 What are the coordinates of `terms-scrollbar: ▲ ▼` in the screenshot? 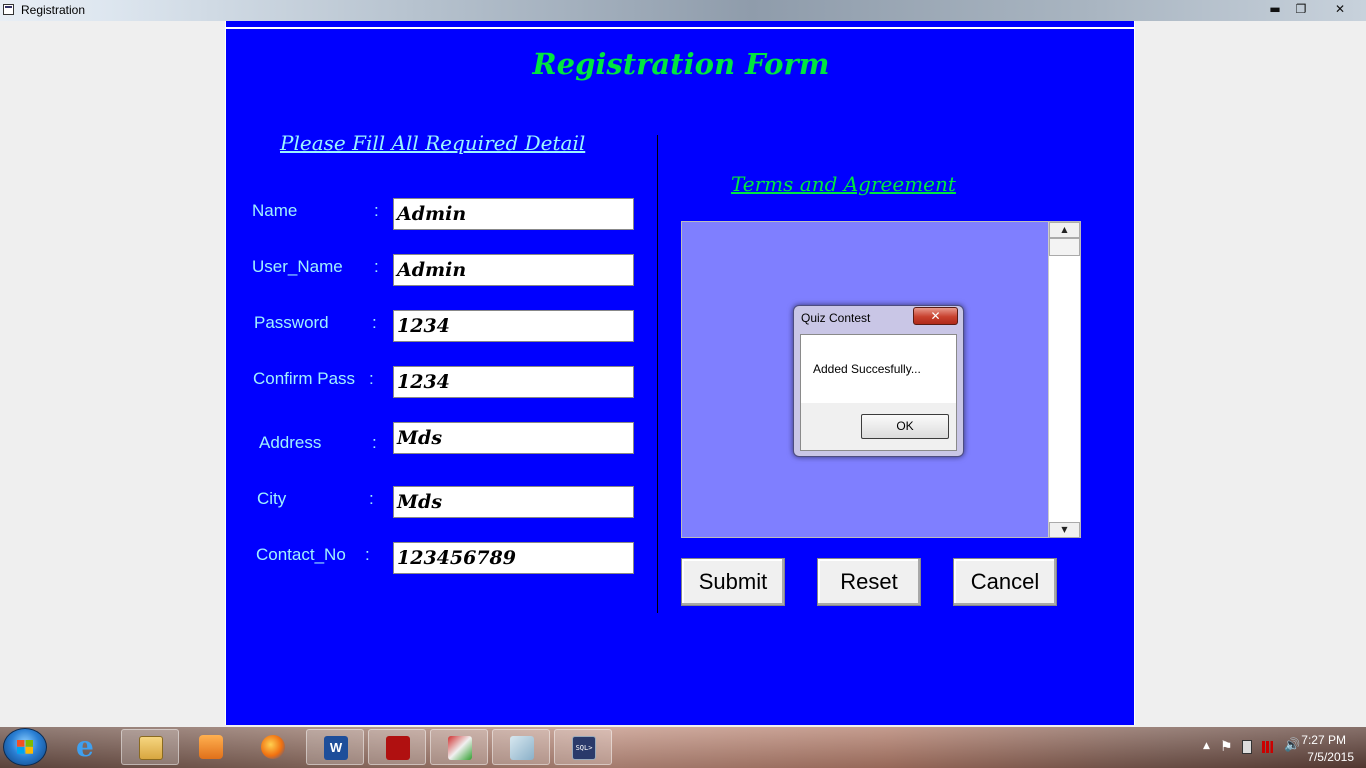 It's located at (1064, 380).